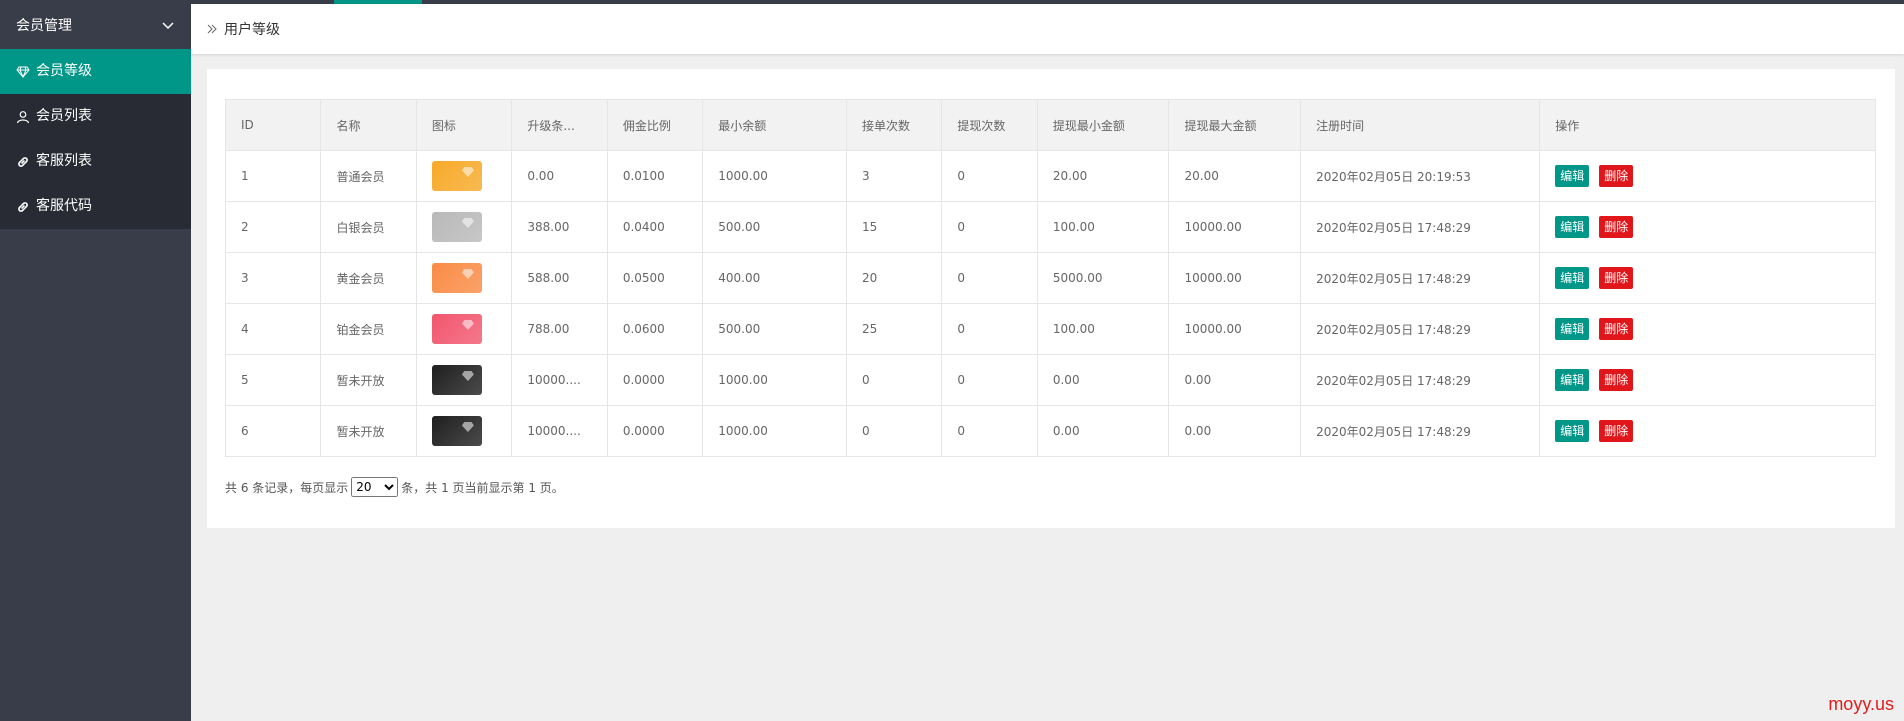 Image resolution: width=1904 pixels, height=721 pixels. What do you see at coordinates (375, 487) in the screenshot?
I see `page-size-select: 20` at bounding box center [375, 487].